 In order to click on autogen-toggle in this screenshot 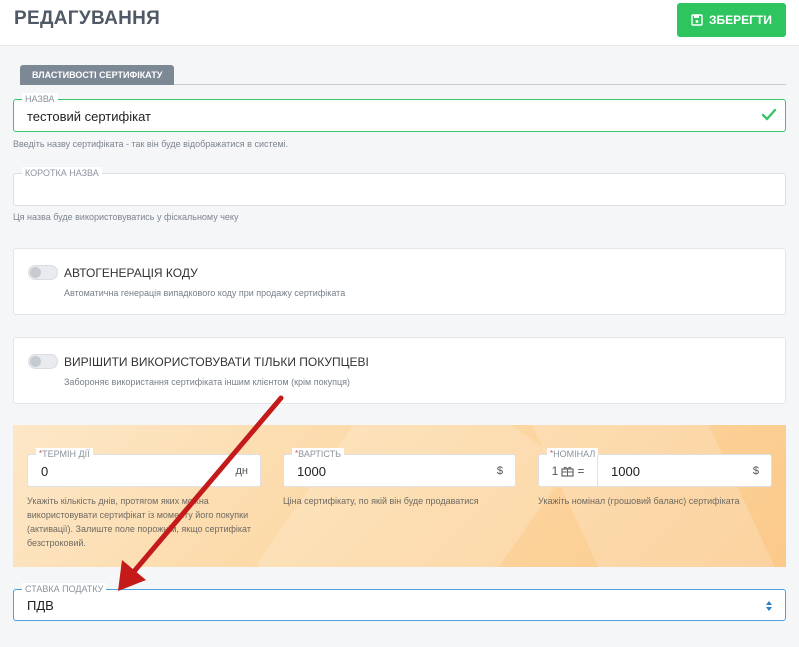, I will do `click(43, 272)`.